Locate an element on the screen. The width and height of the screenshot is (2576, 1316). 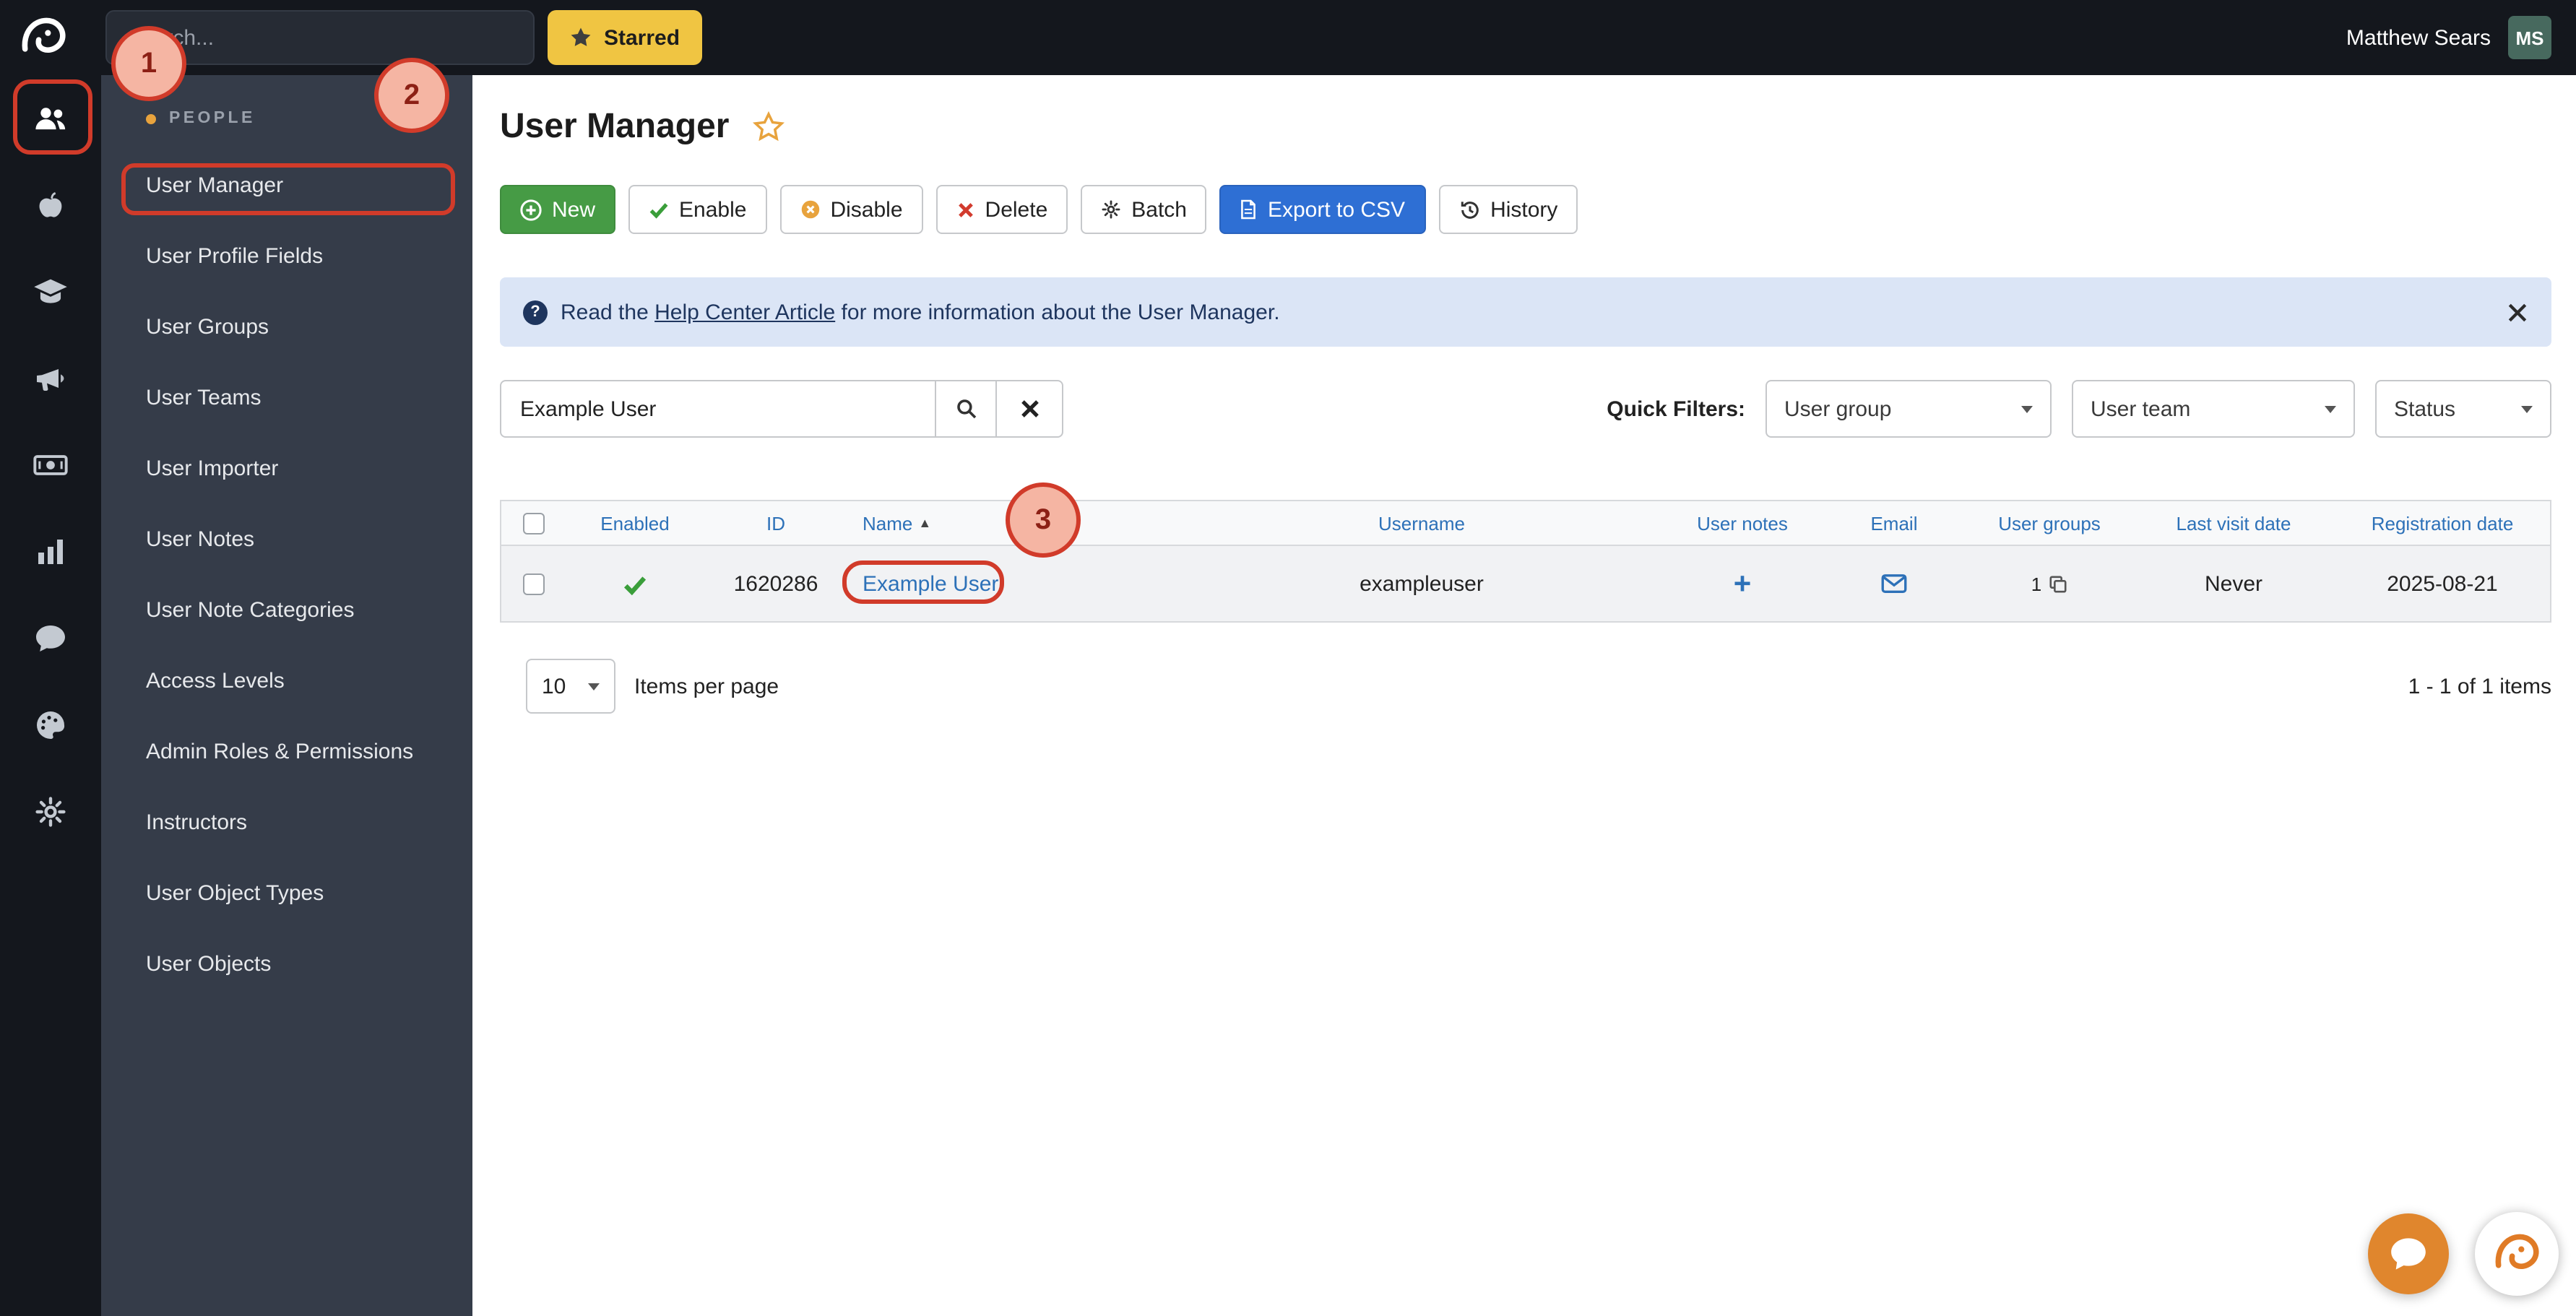
search-button is located at coordinates (966, 409).